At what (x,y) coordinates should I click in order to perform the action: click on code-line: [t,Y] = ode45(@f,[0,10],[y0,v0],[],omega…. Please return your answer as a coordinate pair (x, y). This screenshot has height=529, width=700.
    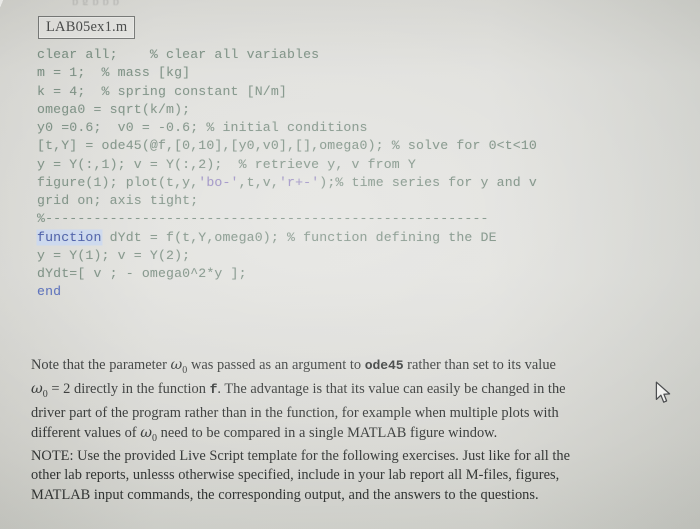
    Looking at the image, I should click on (362, 146).